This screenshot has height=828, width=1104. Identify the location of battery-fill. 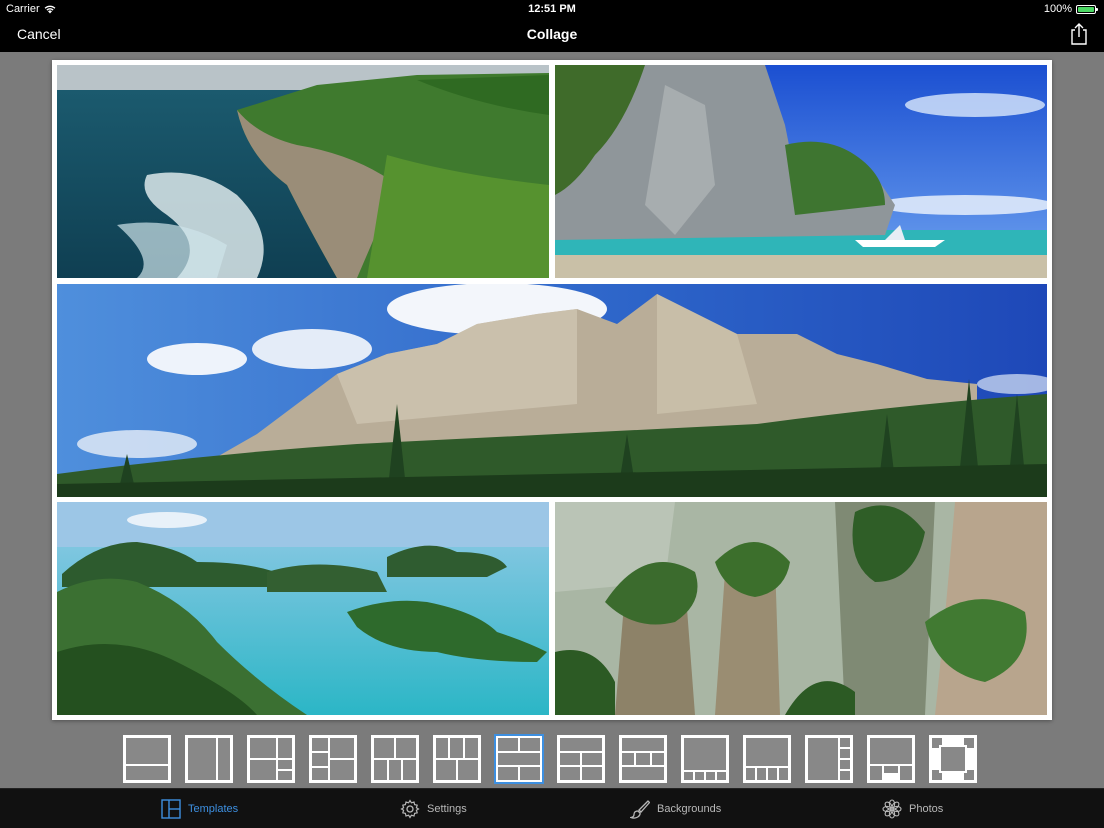
(1086, 9).